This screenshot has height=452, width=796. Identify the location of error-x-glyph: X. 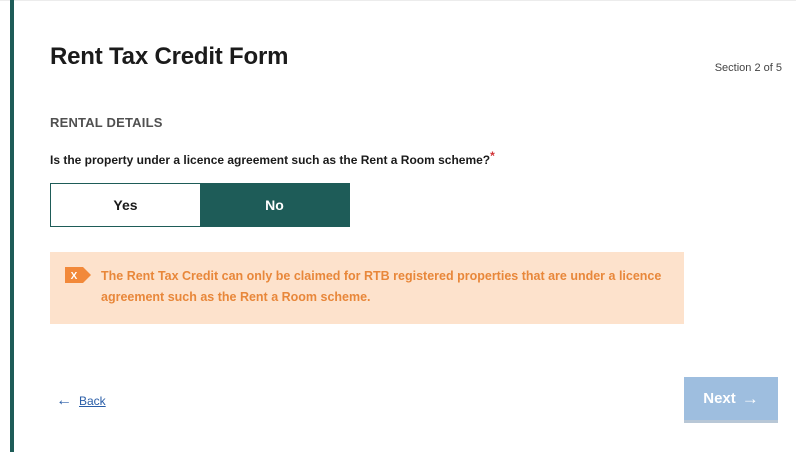
(74, 276).